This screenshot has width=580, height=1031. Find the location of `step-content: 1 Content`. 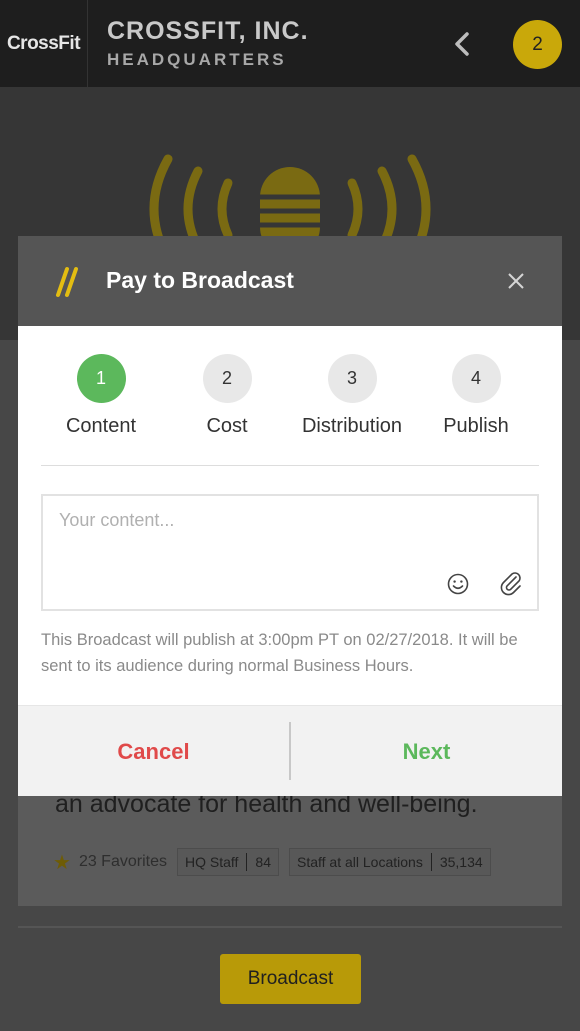

step-content: 1 Content is located at coordinates (101, 396).